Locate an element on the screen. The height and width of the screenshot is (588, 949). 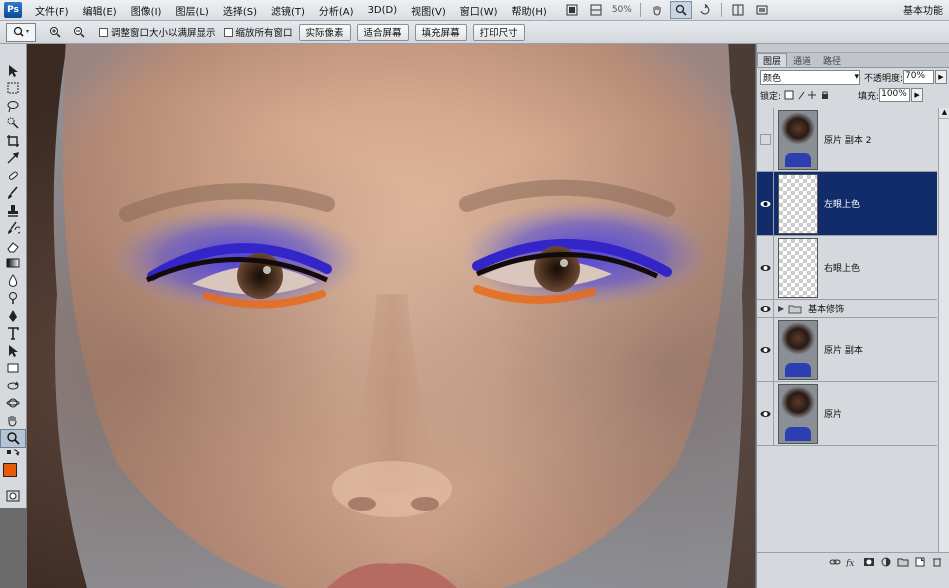
menu-edit: 编辑(E) is located at coordinates (100, 10).